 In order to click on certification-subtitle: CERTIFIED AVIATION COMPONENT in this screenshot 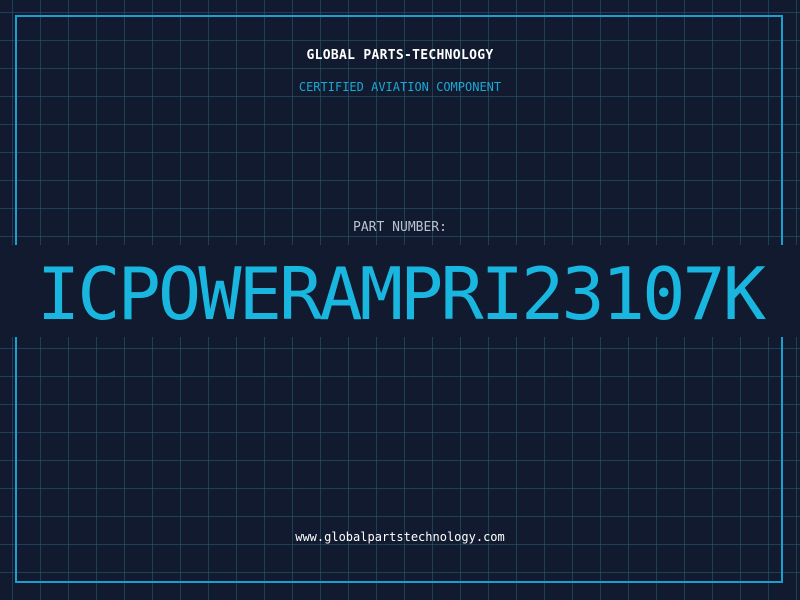, I will do `click(400, 87)`.